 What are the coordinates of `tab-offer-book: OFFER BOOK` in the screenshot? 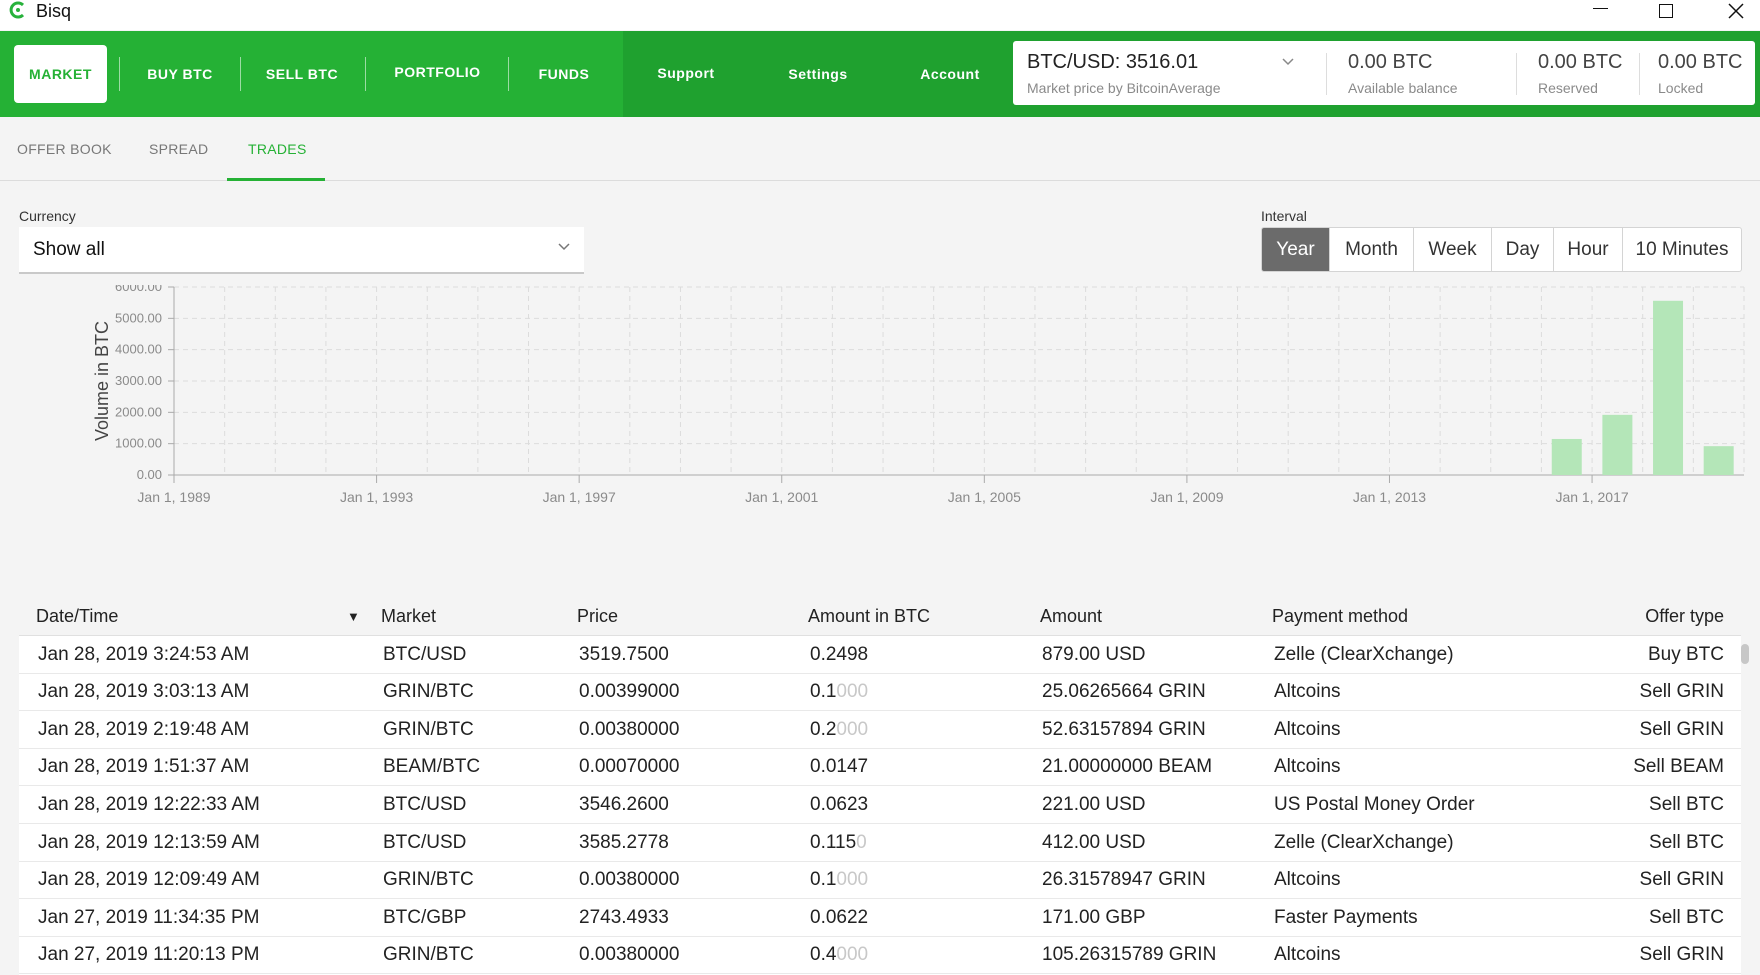 It's located at (64, 149).